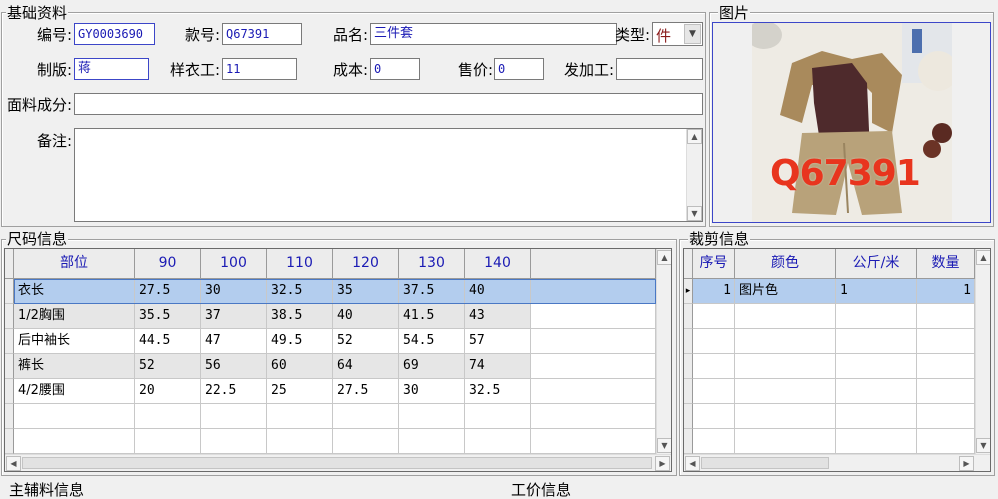 The image size is (998, 499). I want to click on size-col-header-140: 140, so click(498, 264).